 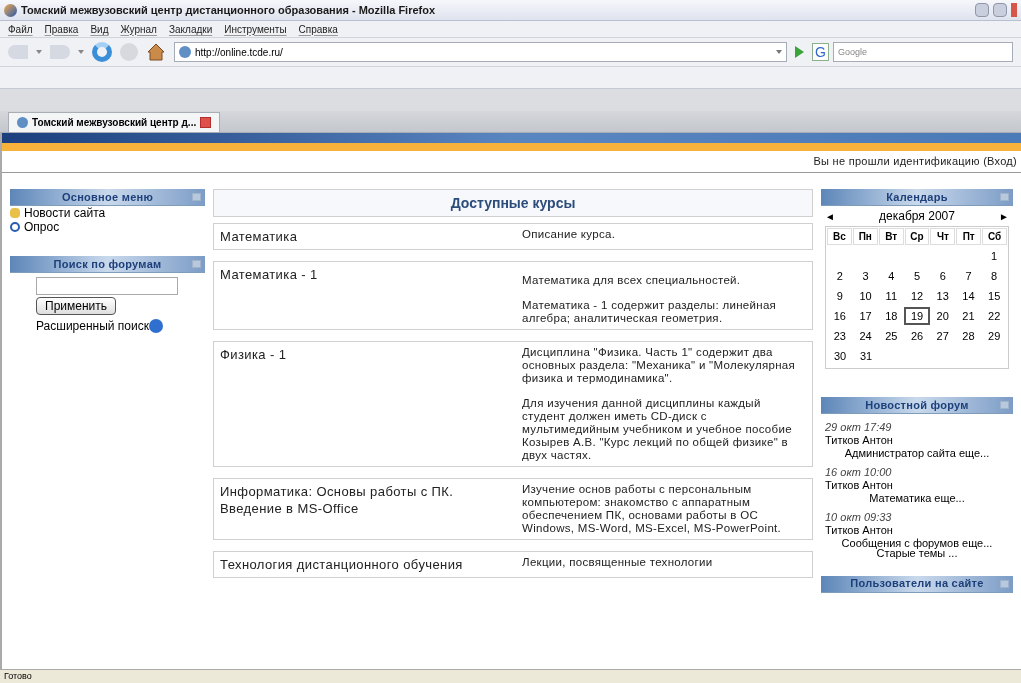 I want to click on course-name: Информатика: Основы работы с ПК. Введение в MS-Office, so click(x=371, y=509).